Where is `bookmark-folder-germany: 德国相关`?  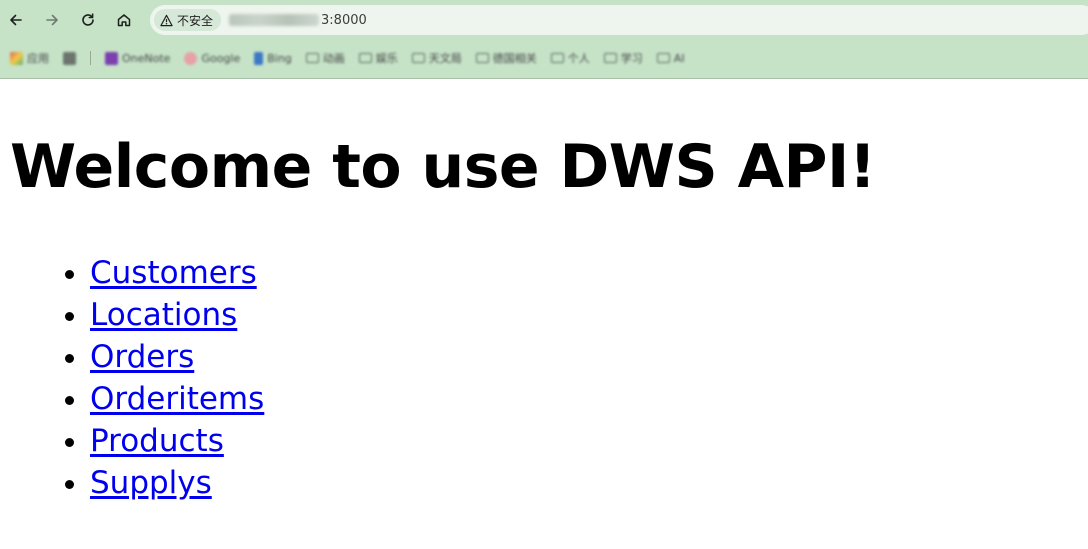
bookmark-folder-germany: 德国相关 is located at coordinates (506, 58).